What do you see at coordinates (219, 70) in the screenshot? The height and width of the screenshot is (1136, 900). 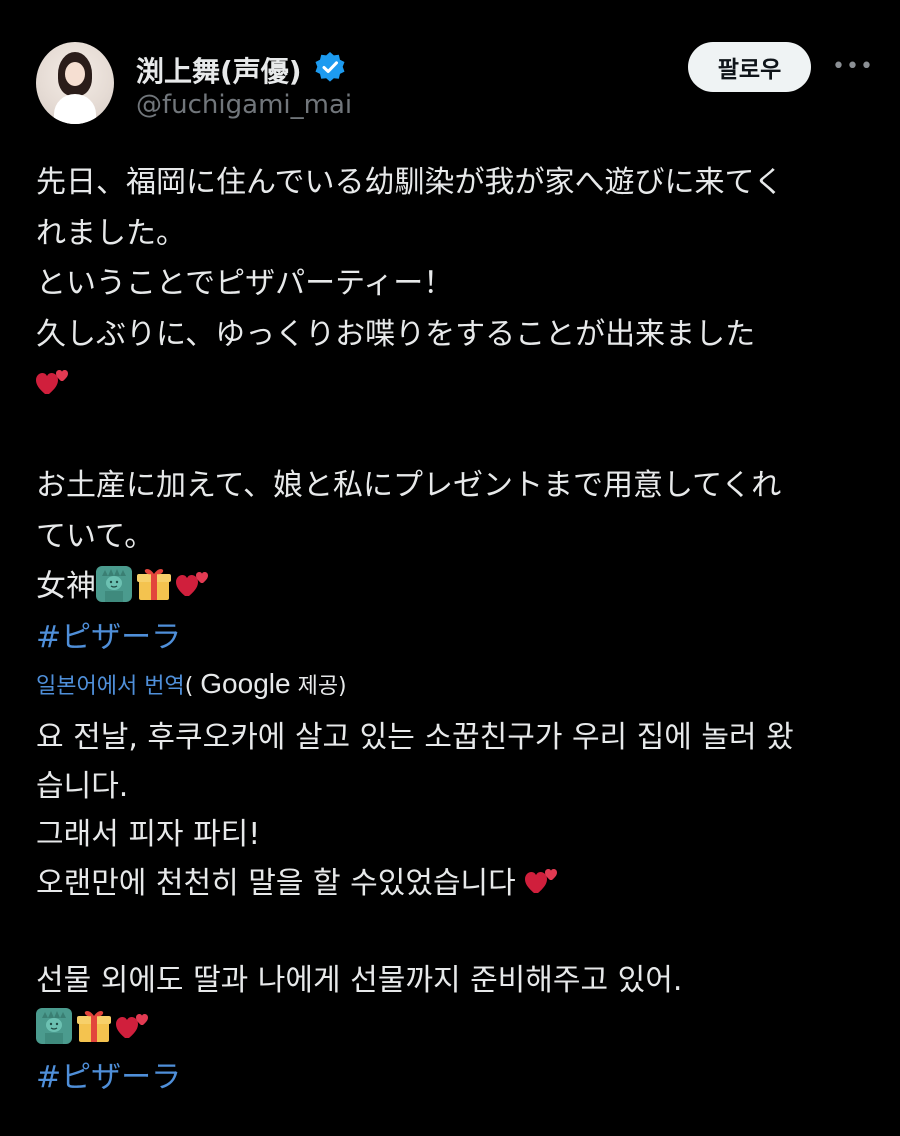 I see `display-name: 渕上舞(声優)` at bounding box center [219, 70].